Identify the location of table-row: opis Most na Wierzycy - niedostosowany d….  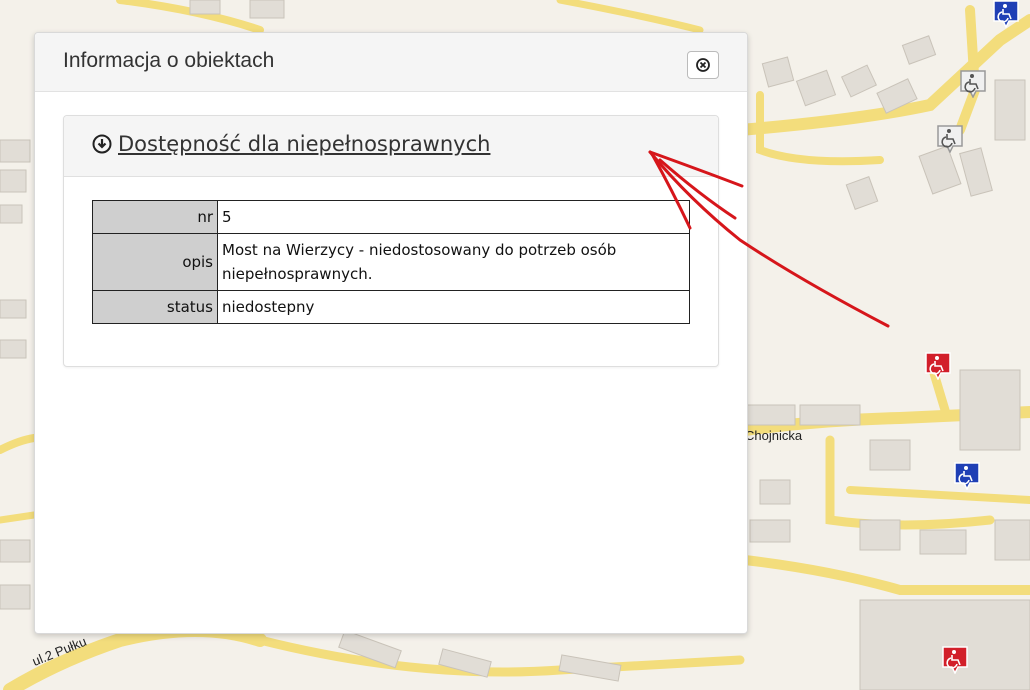
(391, 262).